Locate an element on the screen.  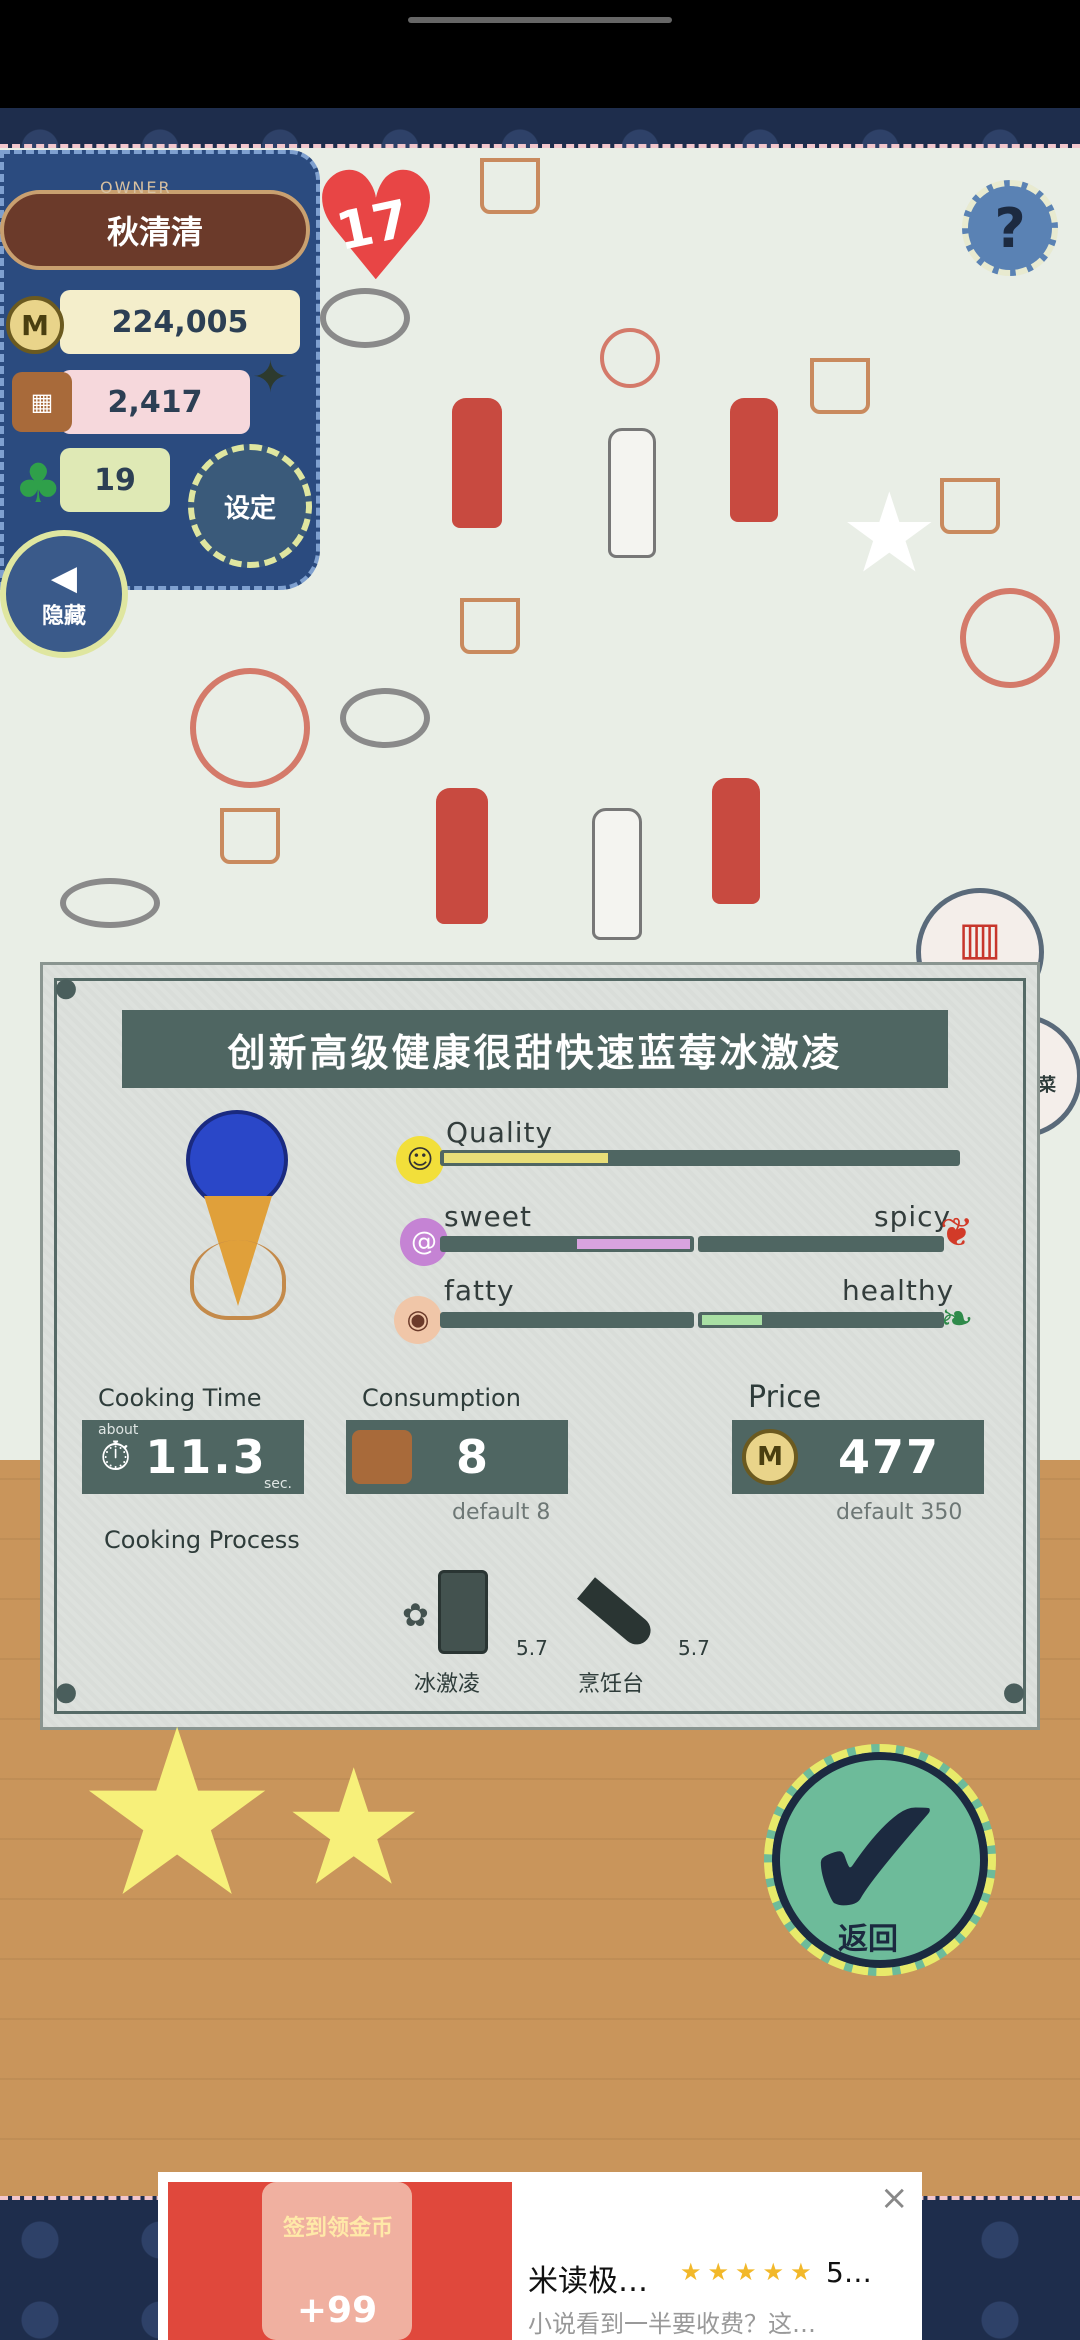
quality-bar is located at coordinates (700, 1158).